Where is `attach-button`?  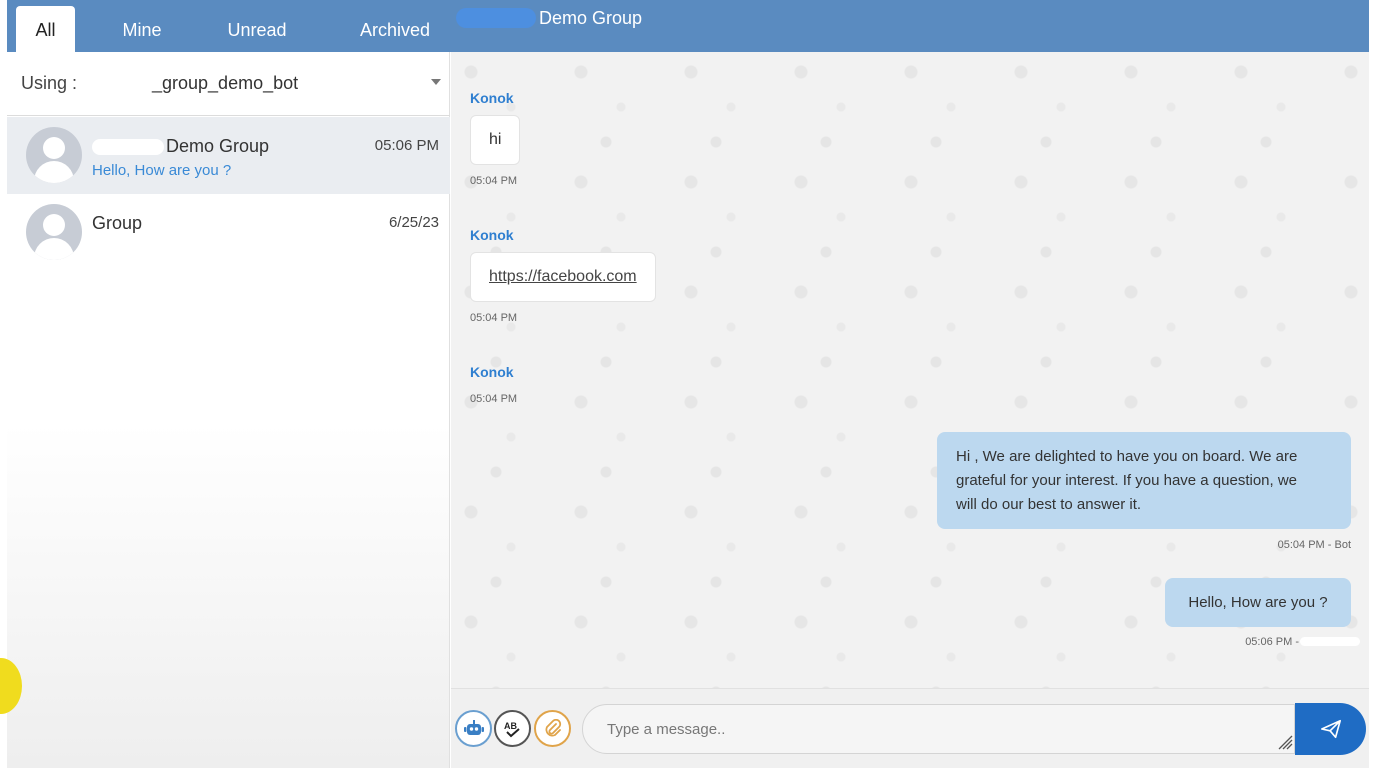 attach-button is located at coordinates (552, 728).